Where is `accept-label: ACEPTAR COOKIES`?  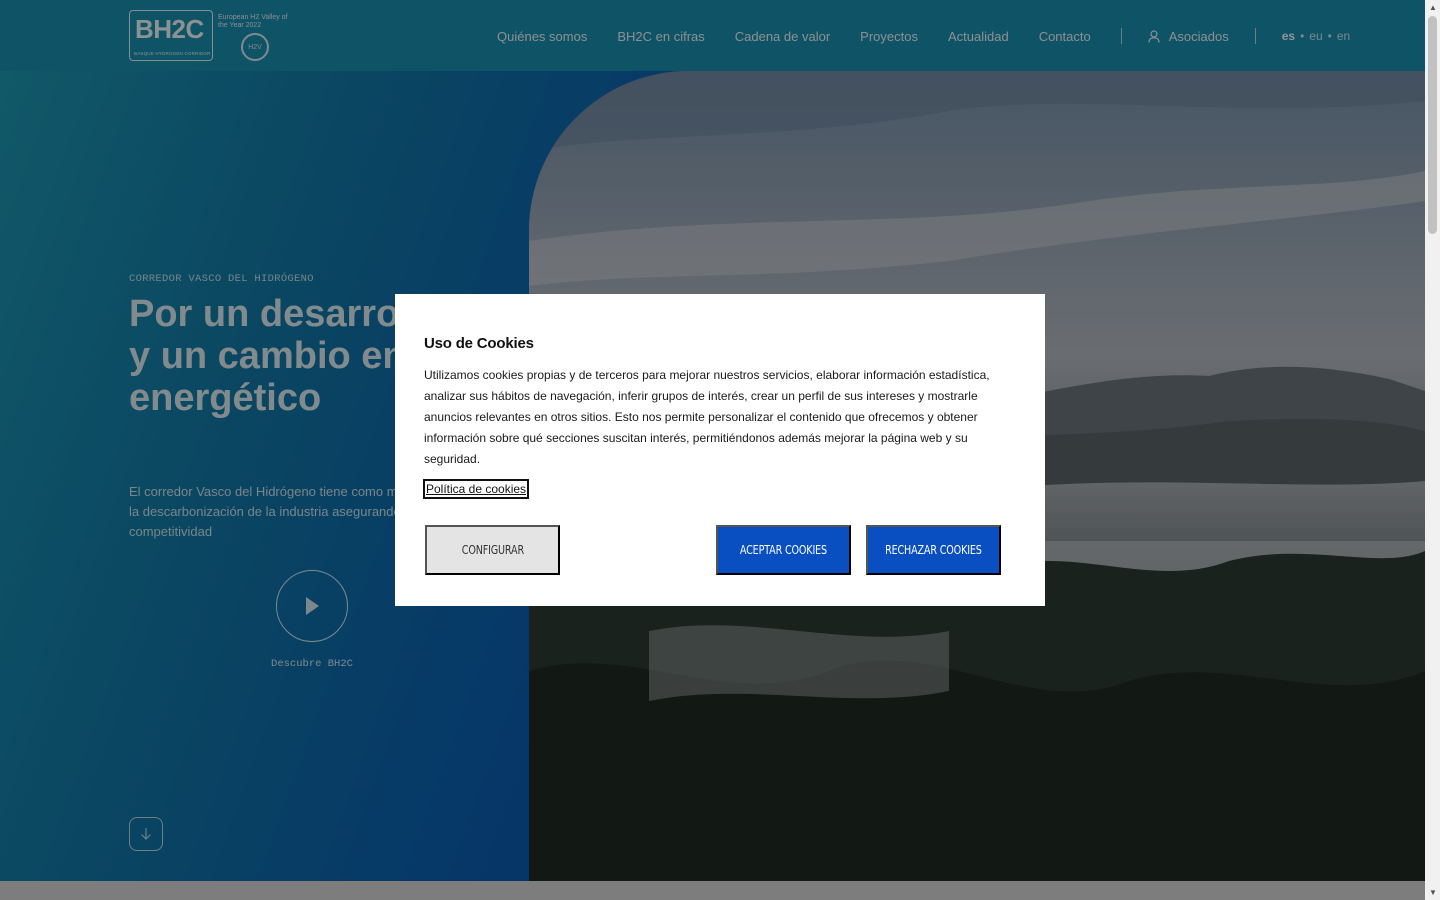 accept-label: ACEPTAR COOKIES is located at coordinates (783, 550).